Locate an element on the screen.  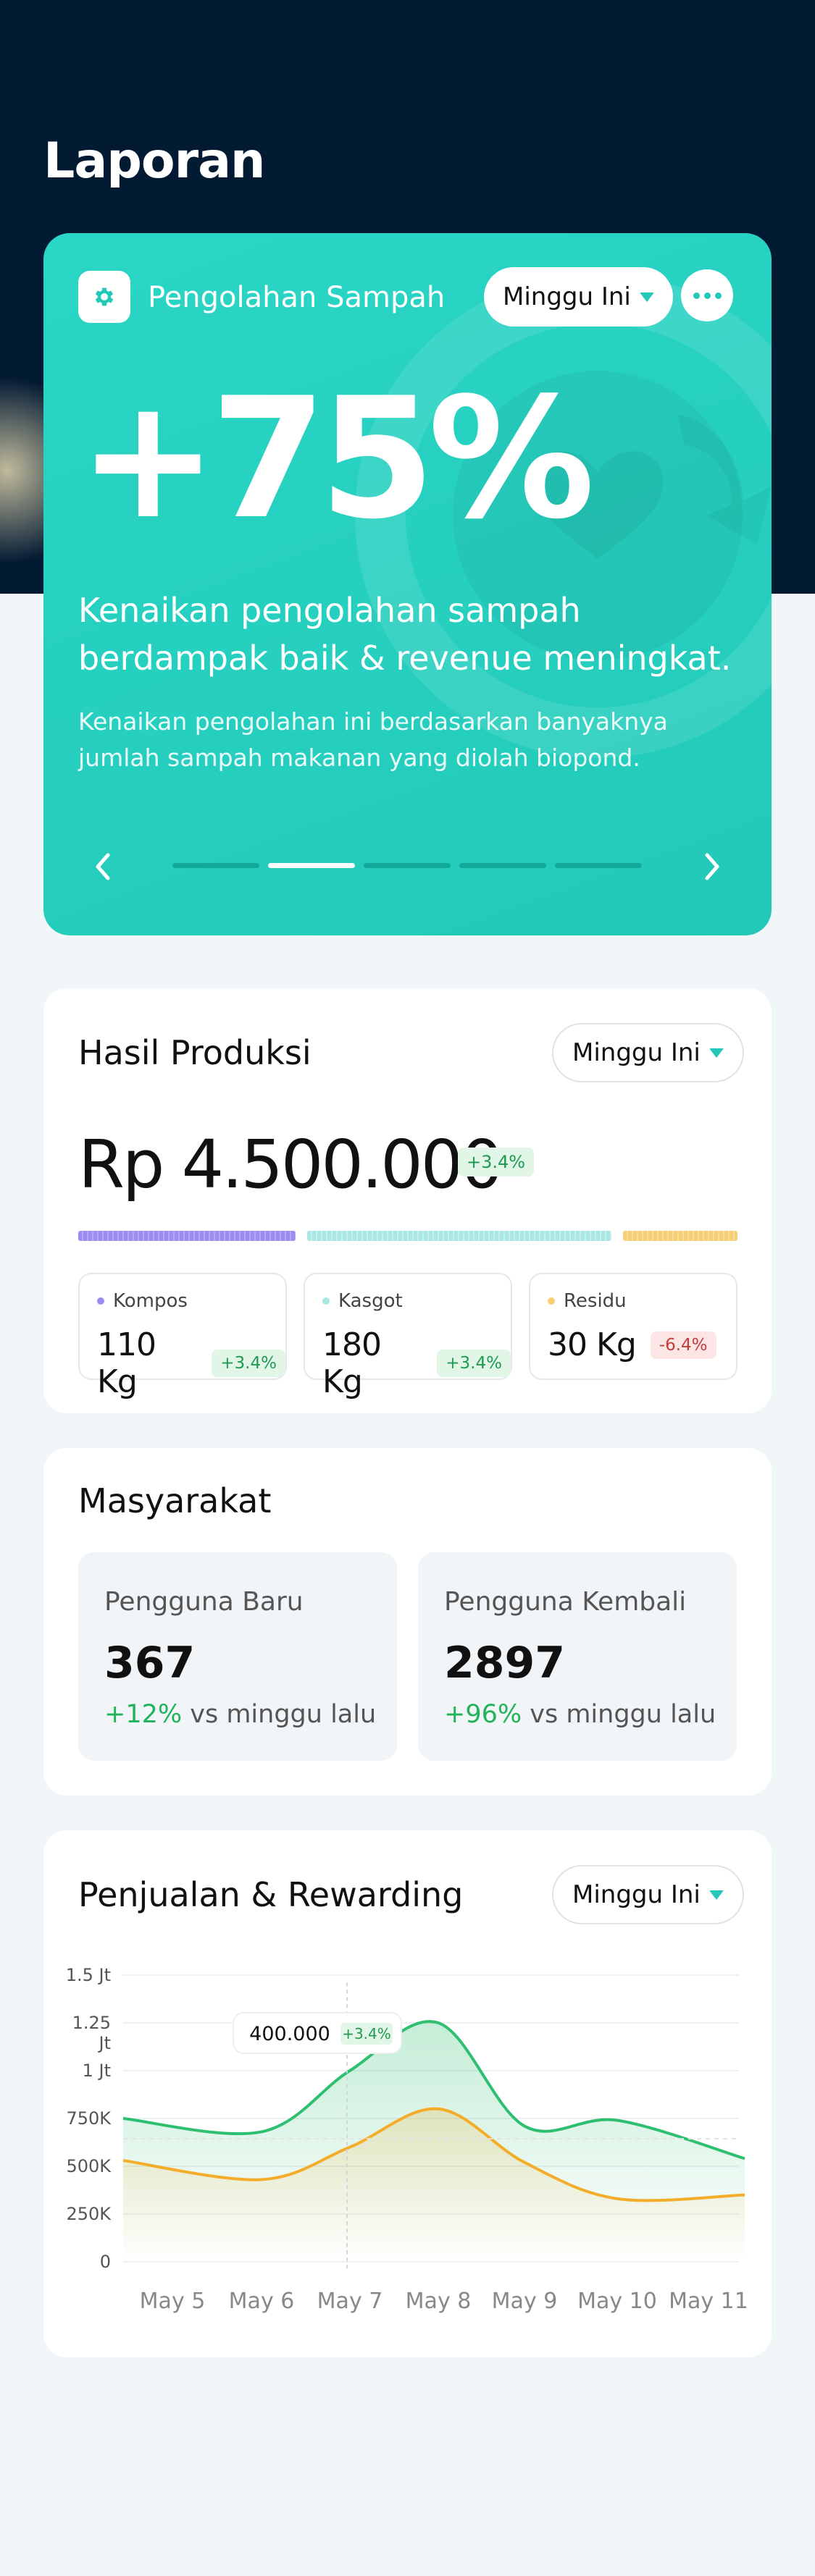
x-tick-label: May 5 is located at coordinates (173, 2301).